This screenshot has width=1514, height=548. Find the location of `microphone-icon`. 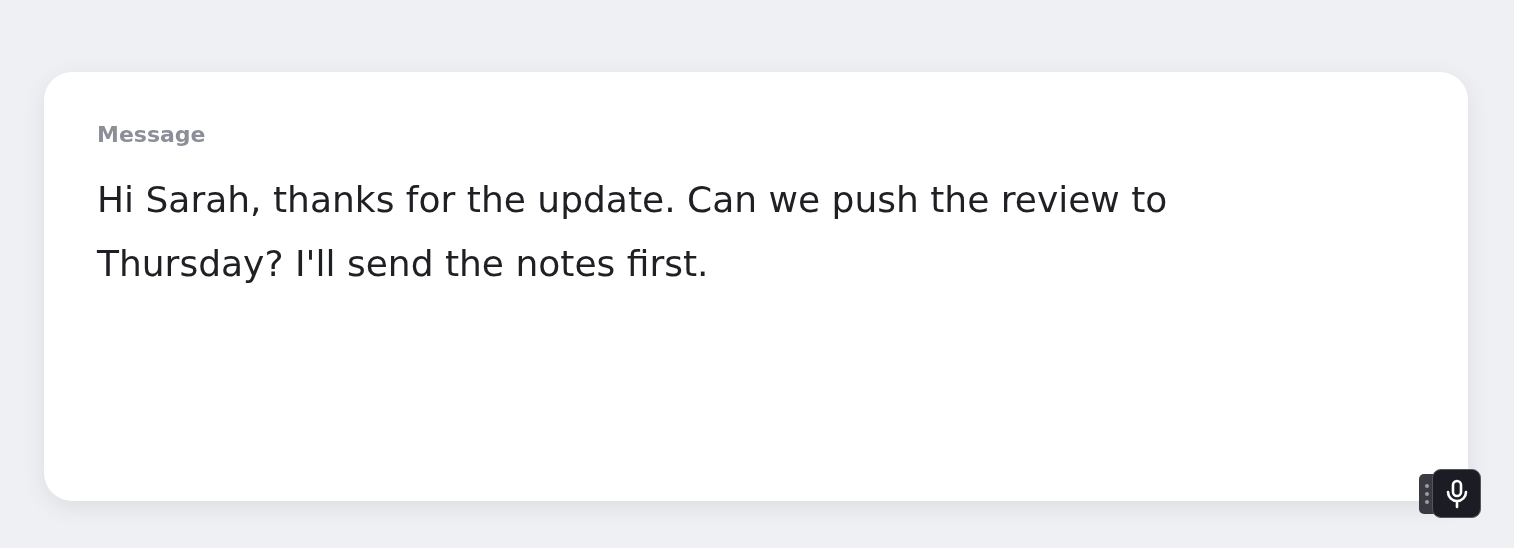

microphone-icon is located at coordinates (1456, 493).